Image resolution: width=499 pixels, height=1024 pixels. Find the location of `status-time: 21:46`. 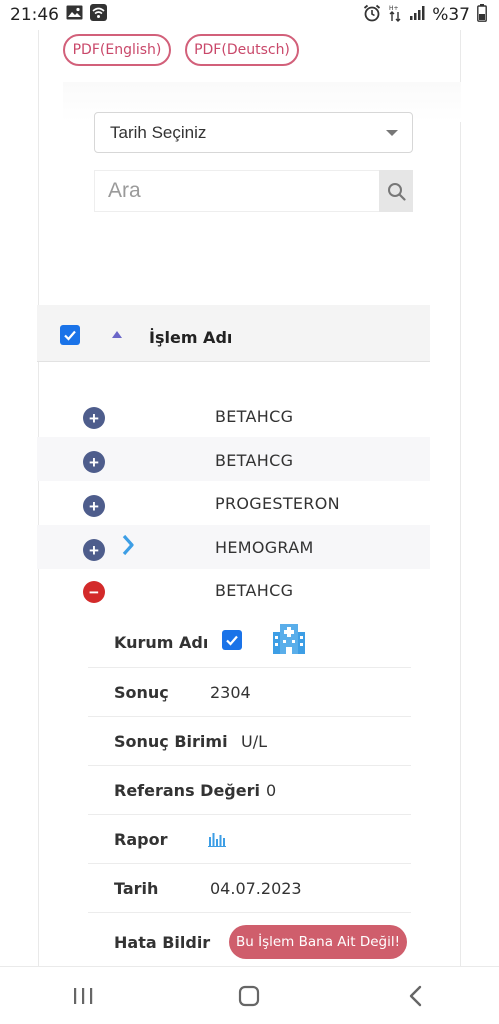

status-time: 21:46 is located at coordinates (34, 15).